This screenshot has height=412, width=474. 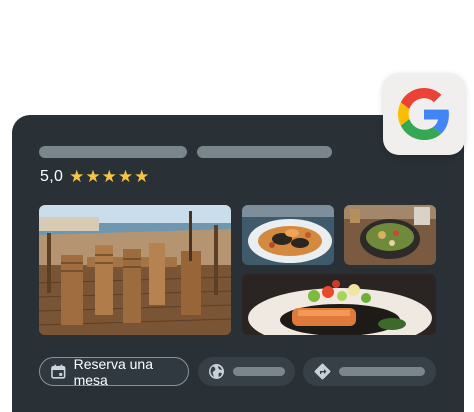 I want to click on salad-bowl-photo, so click(x=390, y=235).